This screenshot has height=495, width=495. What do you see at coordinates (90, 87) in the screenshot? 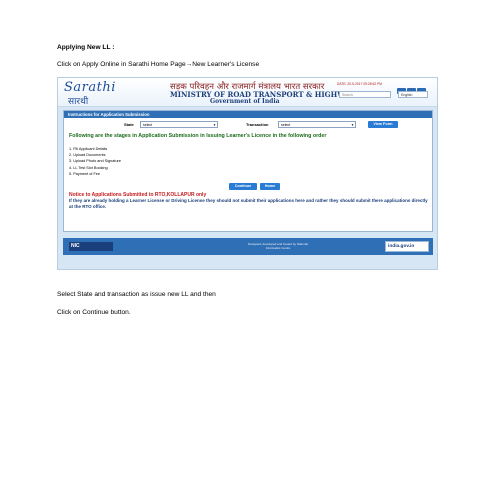
I see `sarathi-logo: Sarathi` at bounding box center [90, 87].